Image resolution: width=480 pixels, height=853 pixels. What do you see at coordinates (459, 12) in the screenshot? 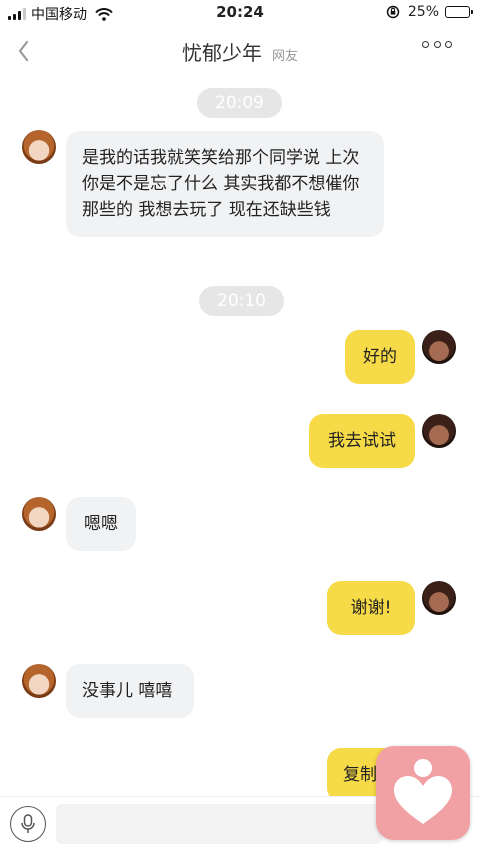
I see `battery-icon` at bounding box center [459, 12].